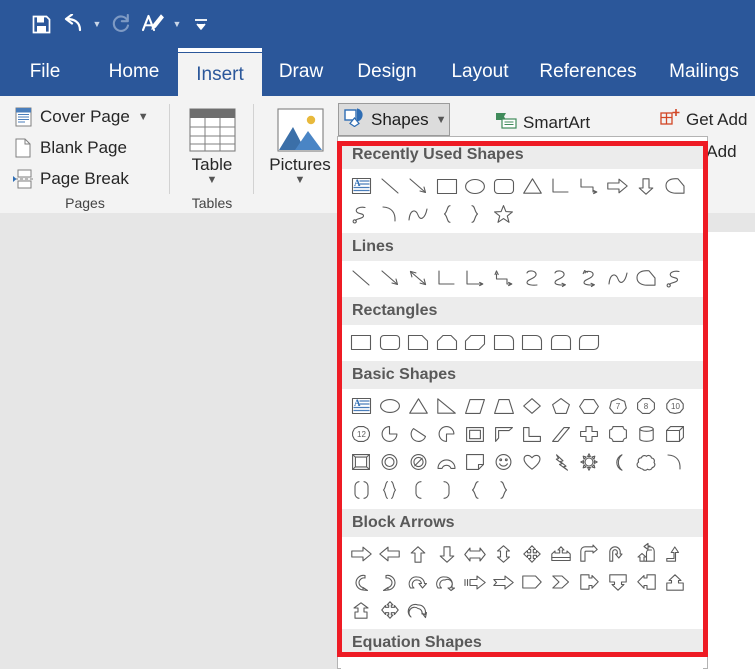  I want to click on pen-icon, so click(153, 24).